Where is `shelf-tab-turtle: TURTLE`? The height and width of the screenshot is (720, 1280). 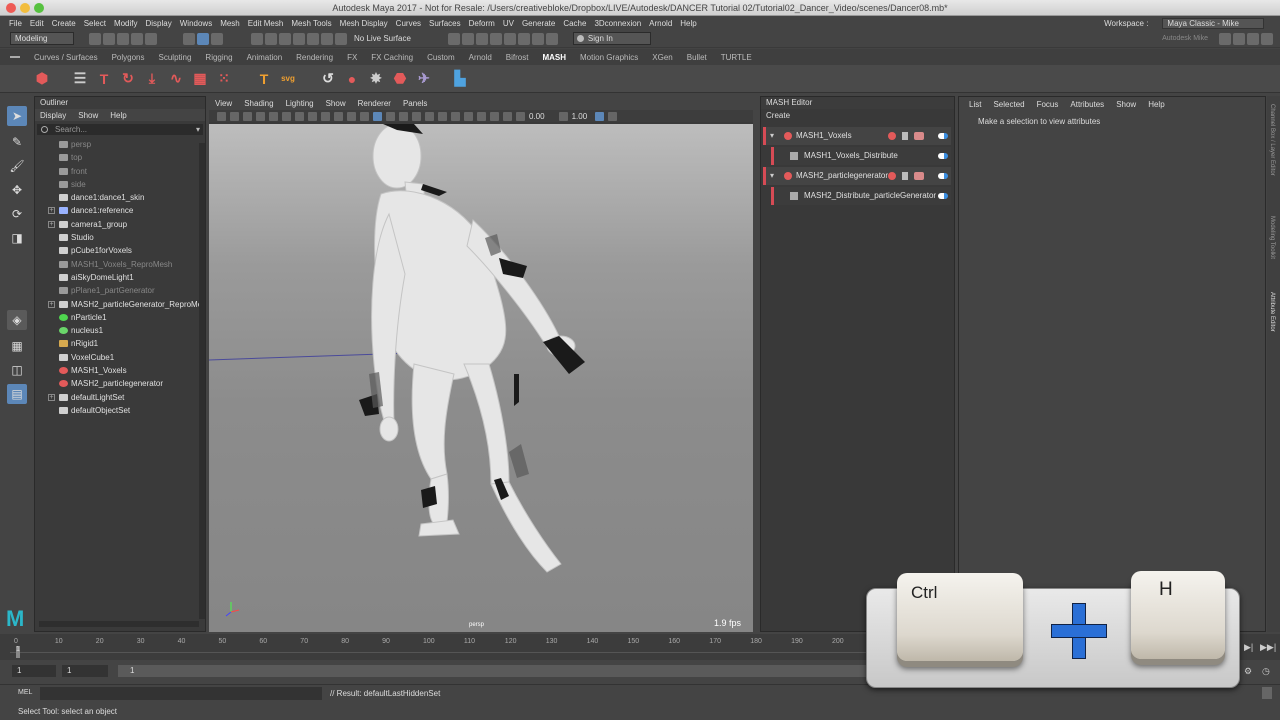 shelf-tab-turtle: TURTLE is located at coordinates (736, 57).